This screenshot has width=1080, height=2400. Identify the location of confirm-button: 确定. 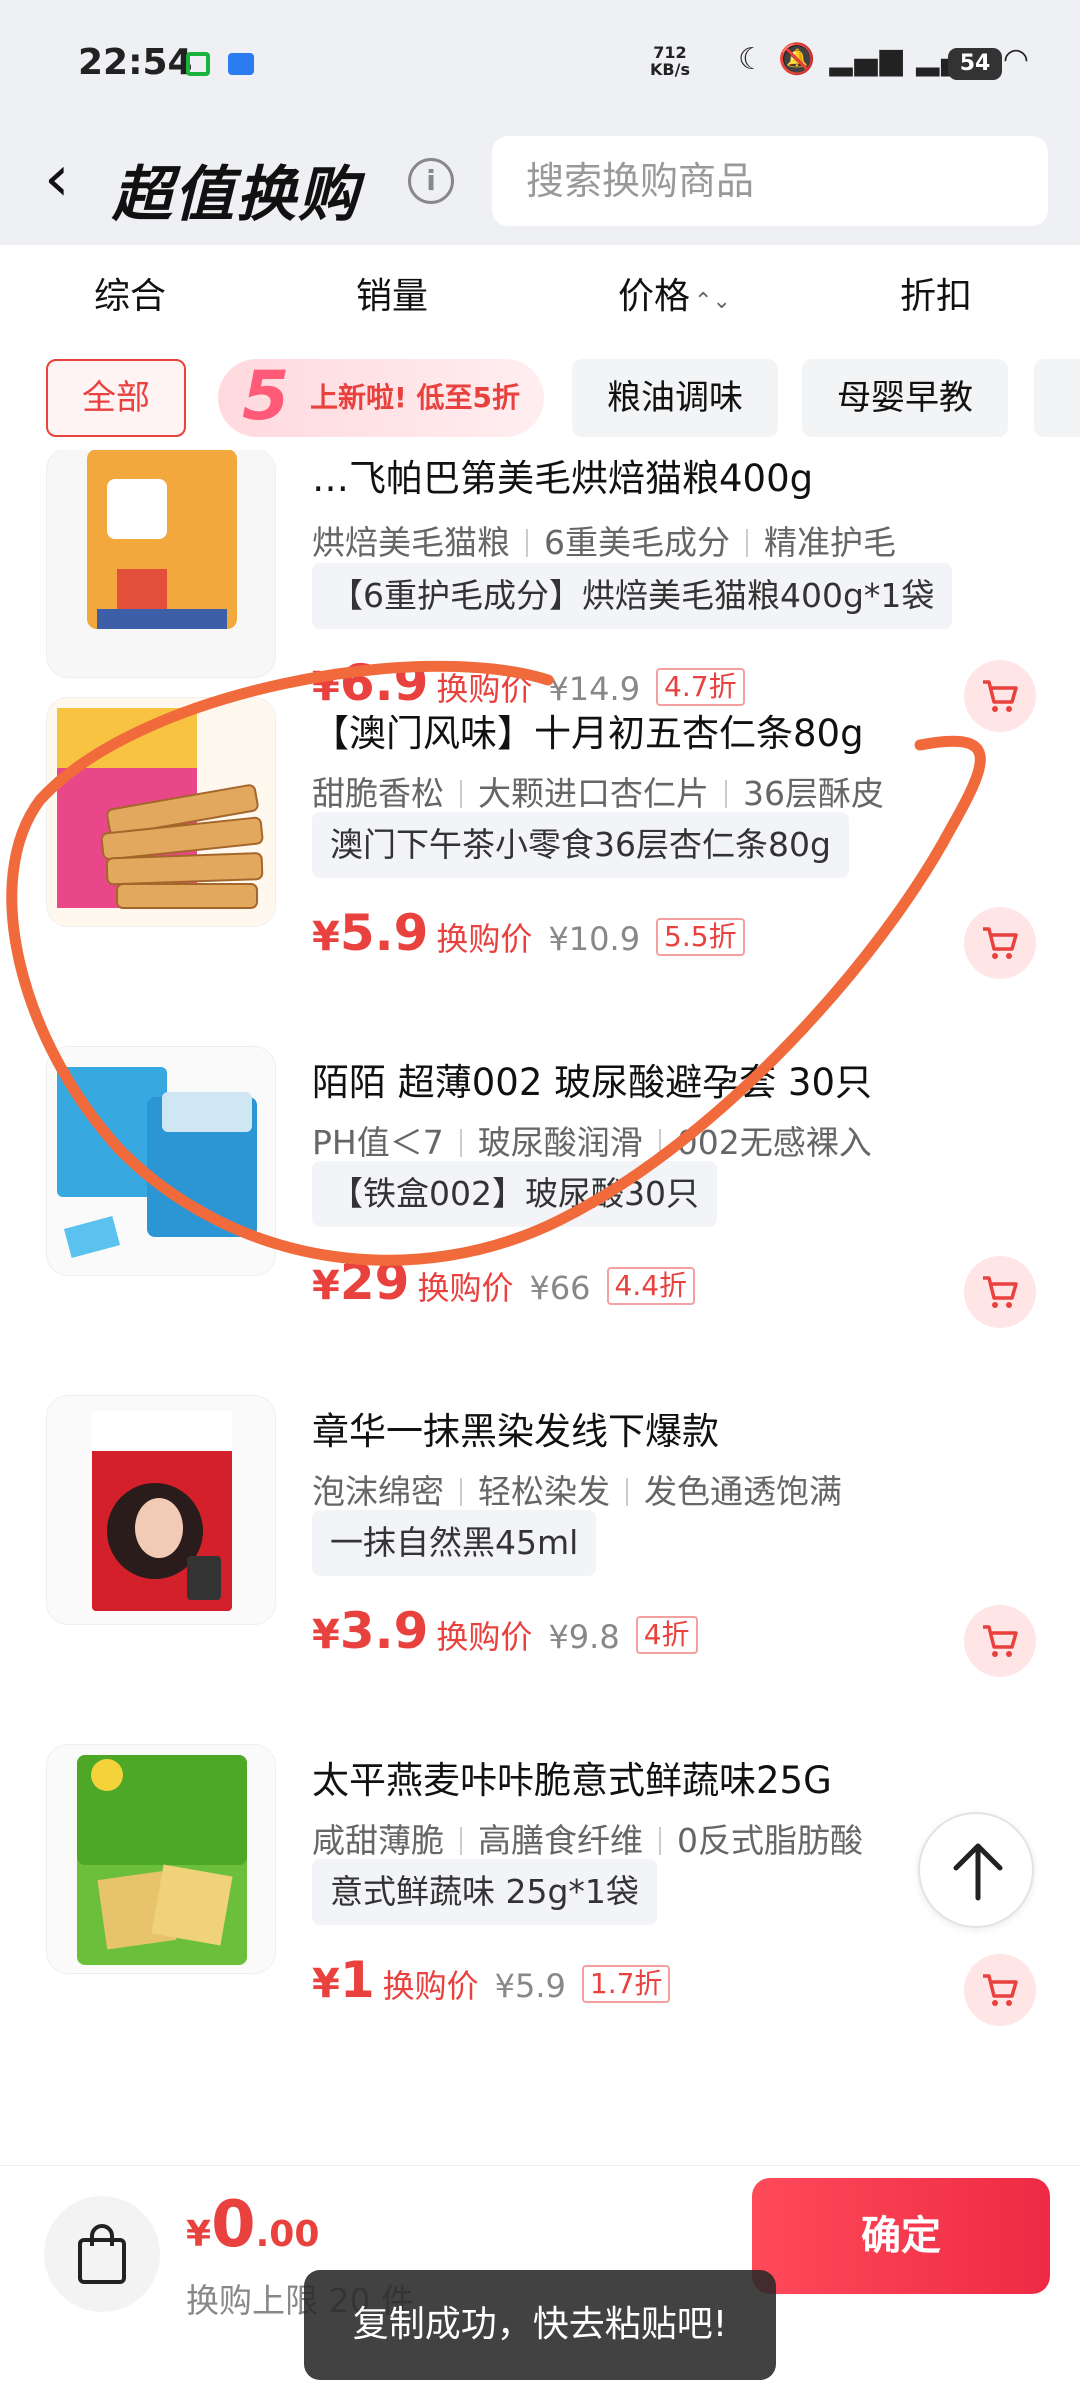
(901, 2236).